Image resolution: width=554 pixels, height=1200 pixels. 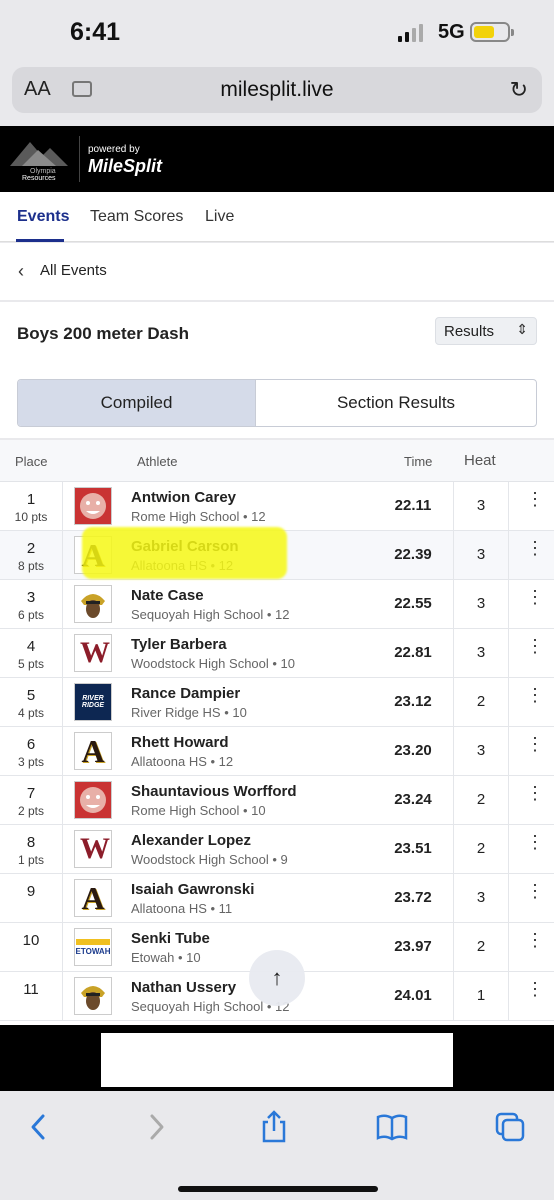 I want to click on athlete-school: Etowah • 10, so click(x=166, y=957).